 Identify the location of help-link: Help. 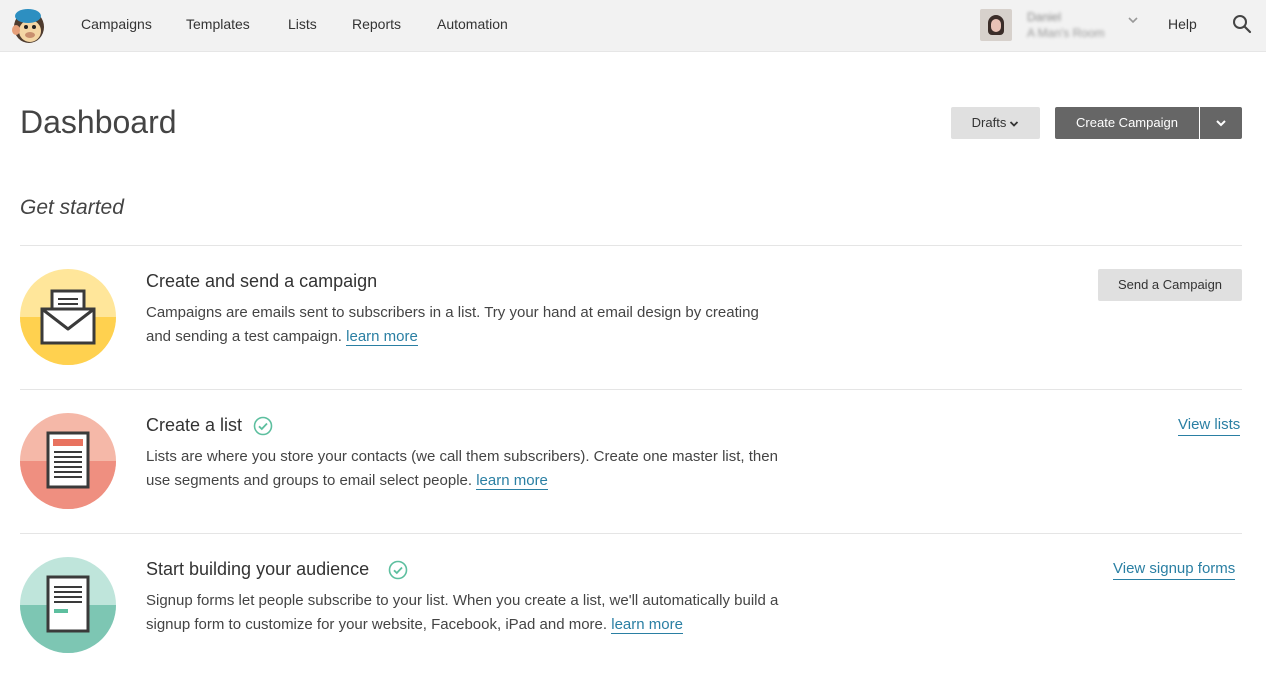
(1182, 26).